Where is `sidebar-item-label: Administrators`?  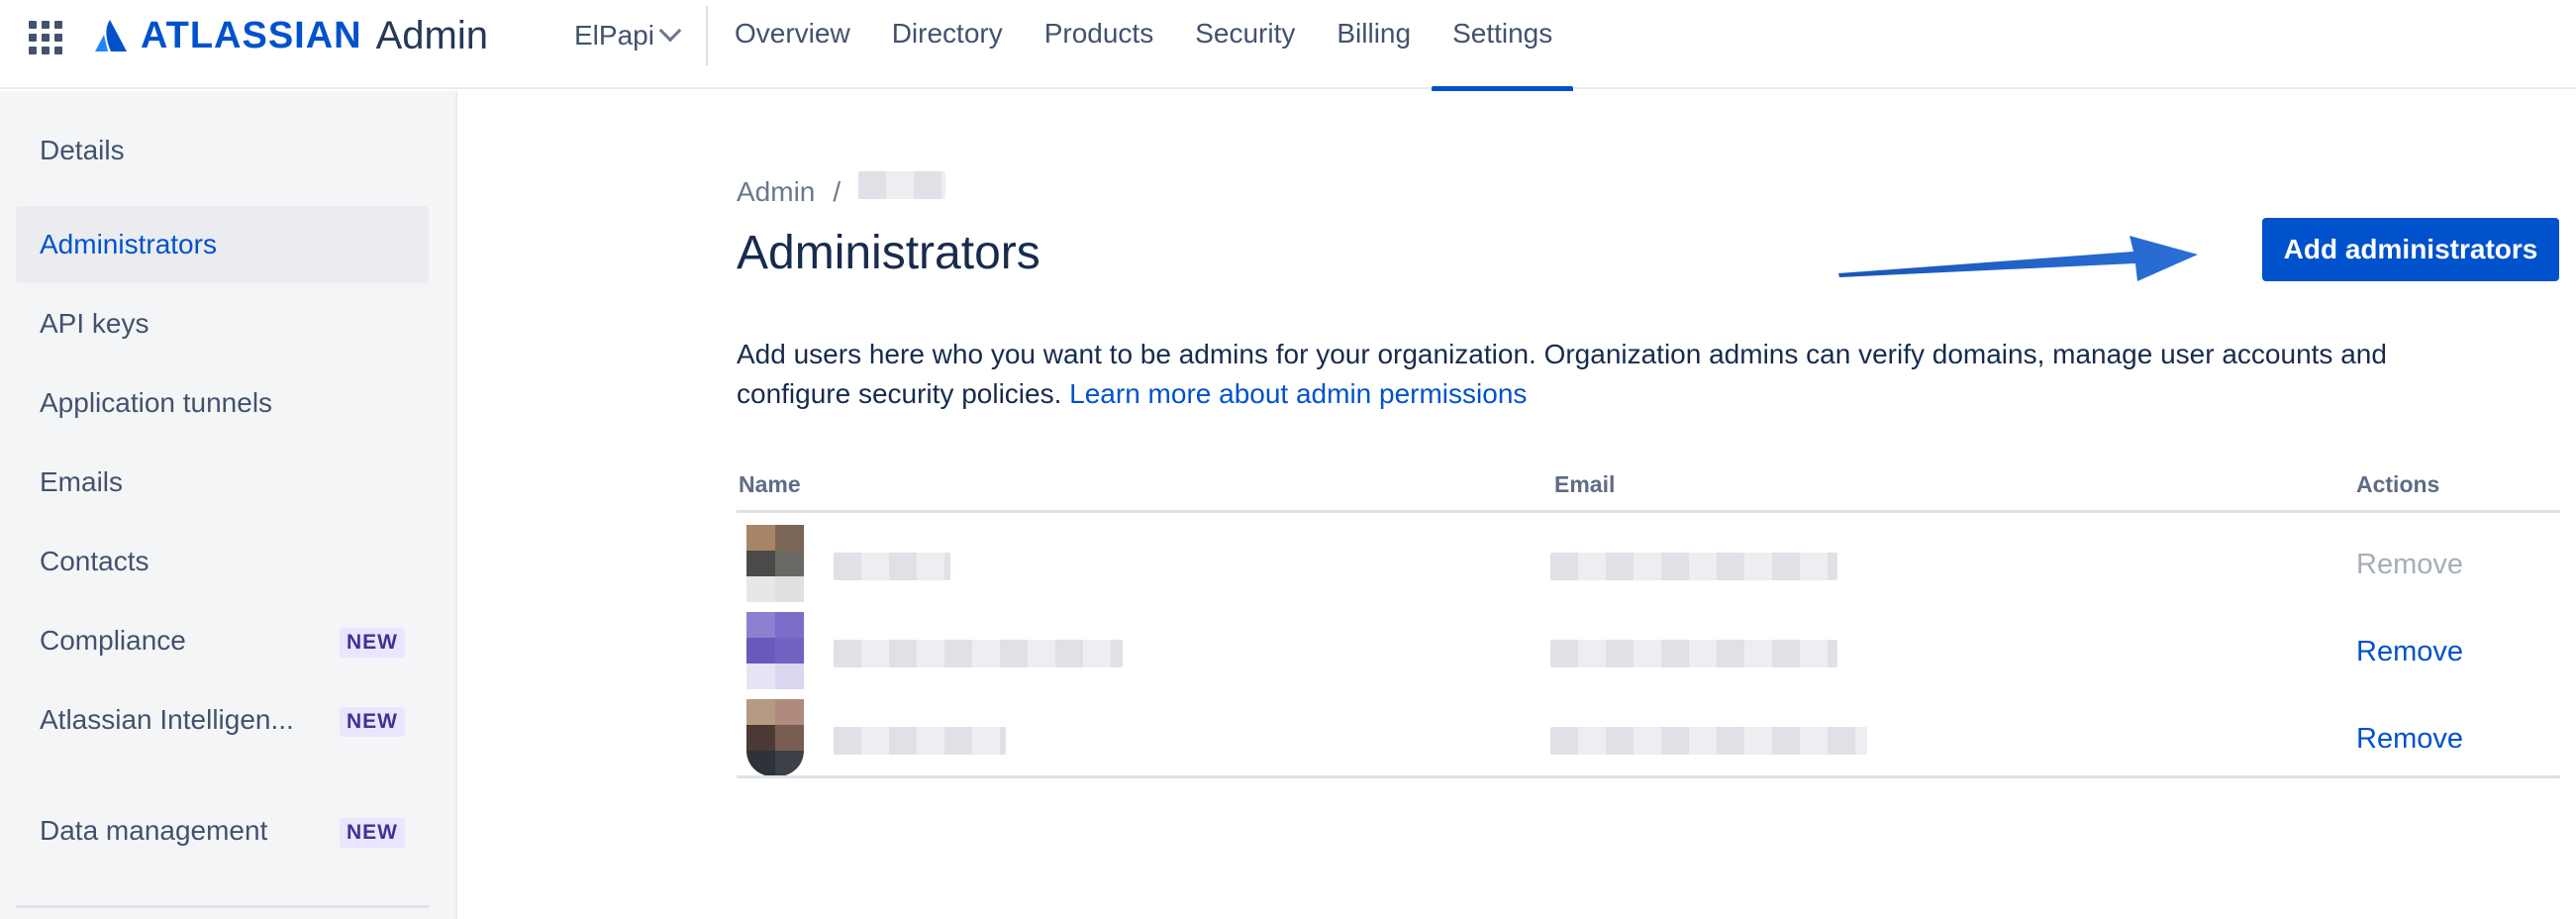
sidebar-item-label: Administrators is located at coordinates (129, 244).